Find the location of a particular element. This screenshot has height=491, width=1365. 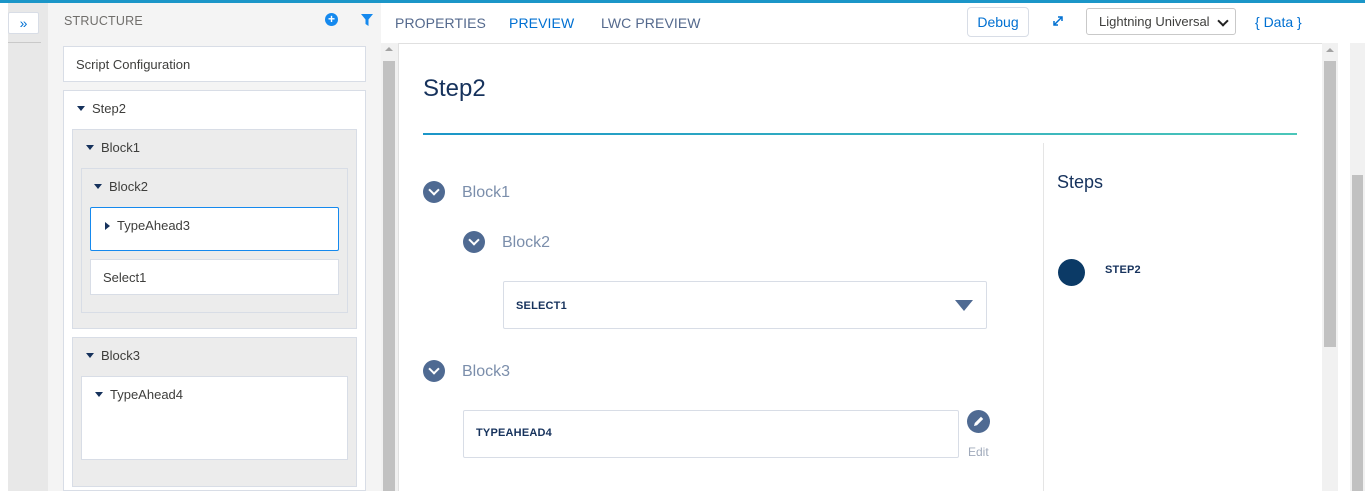

block2-label: Block2 is located at coordinates (526, 242).